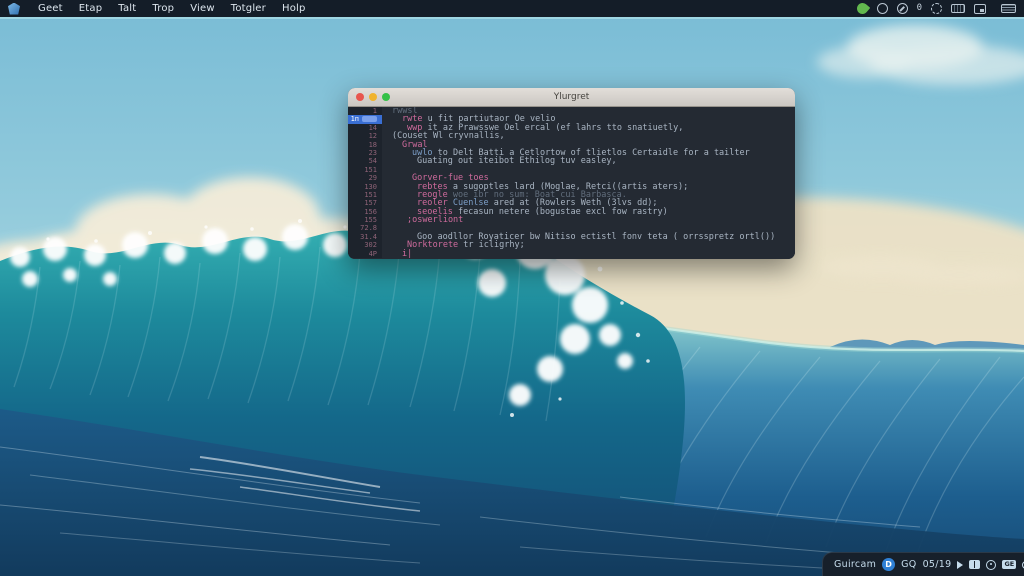 Image resolution: width=1024 pixels, height=576 pixels. What do you see at coordinates (202, 8) in the screenshot?
I see `menu-item-view: View` at bounding box center [202, 8].